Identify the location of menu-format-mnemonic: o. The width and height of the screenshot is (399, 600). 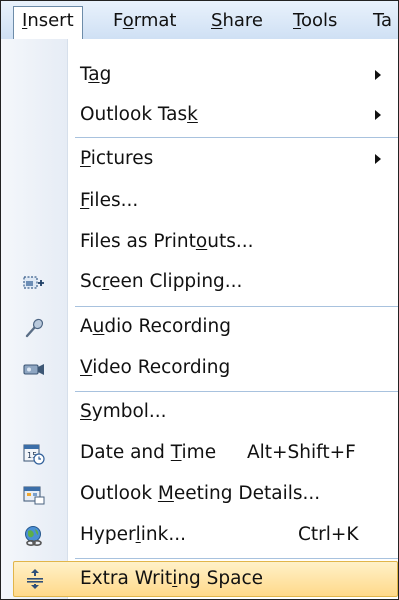
(128, 20).